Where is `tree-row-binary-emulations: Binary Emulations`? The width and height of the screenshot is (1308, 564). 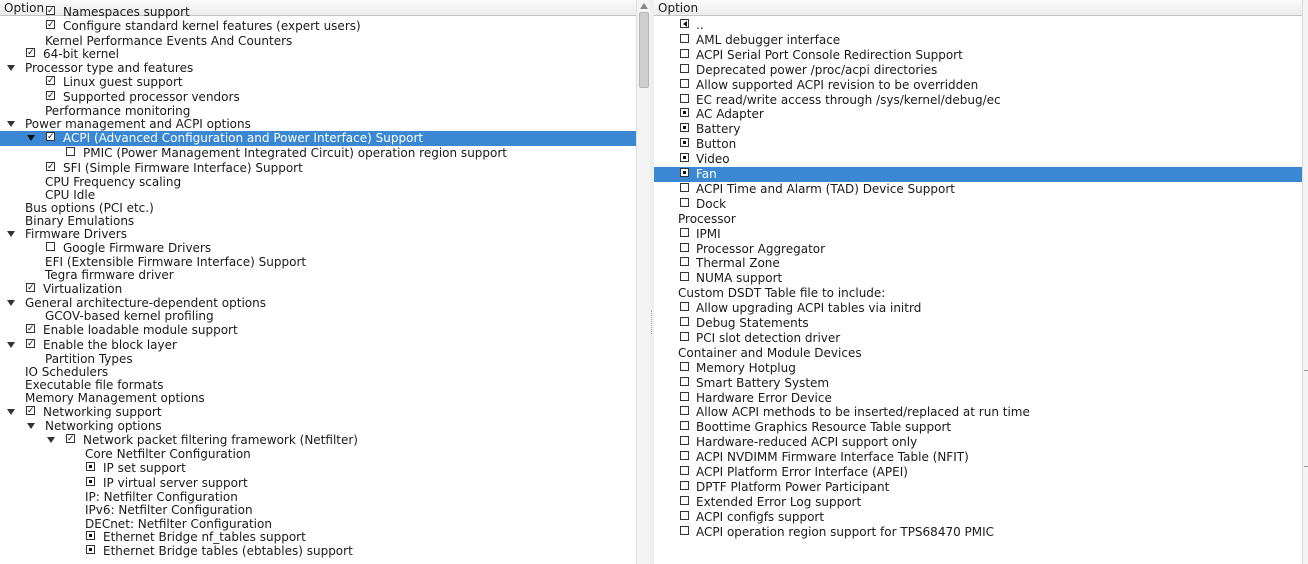
tree-row-binary-emulations: Binary Emulations is located at coordinates (318, 221).